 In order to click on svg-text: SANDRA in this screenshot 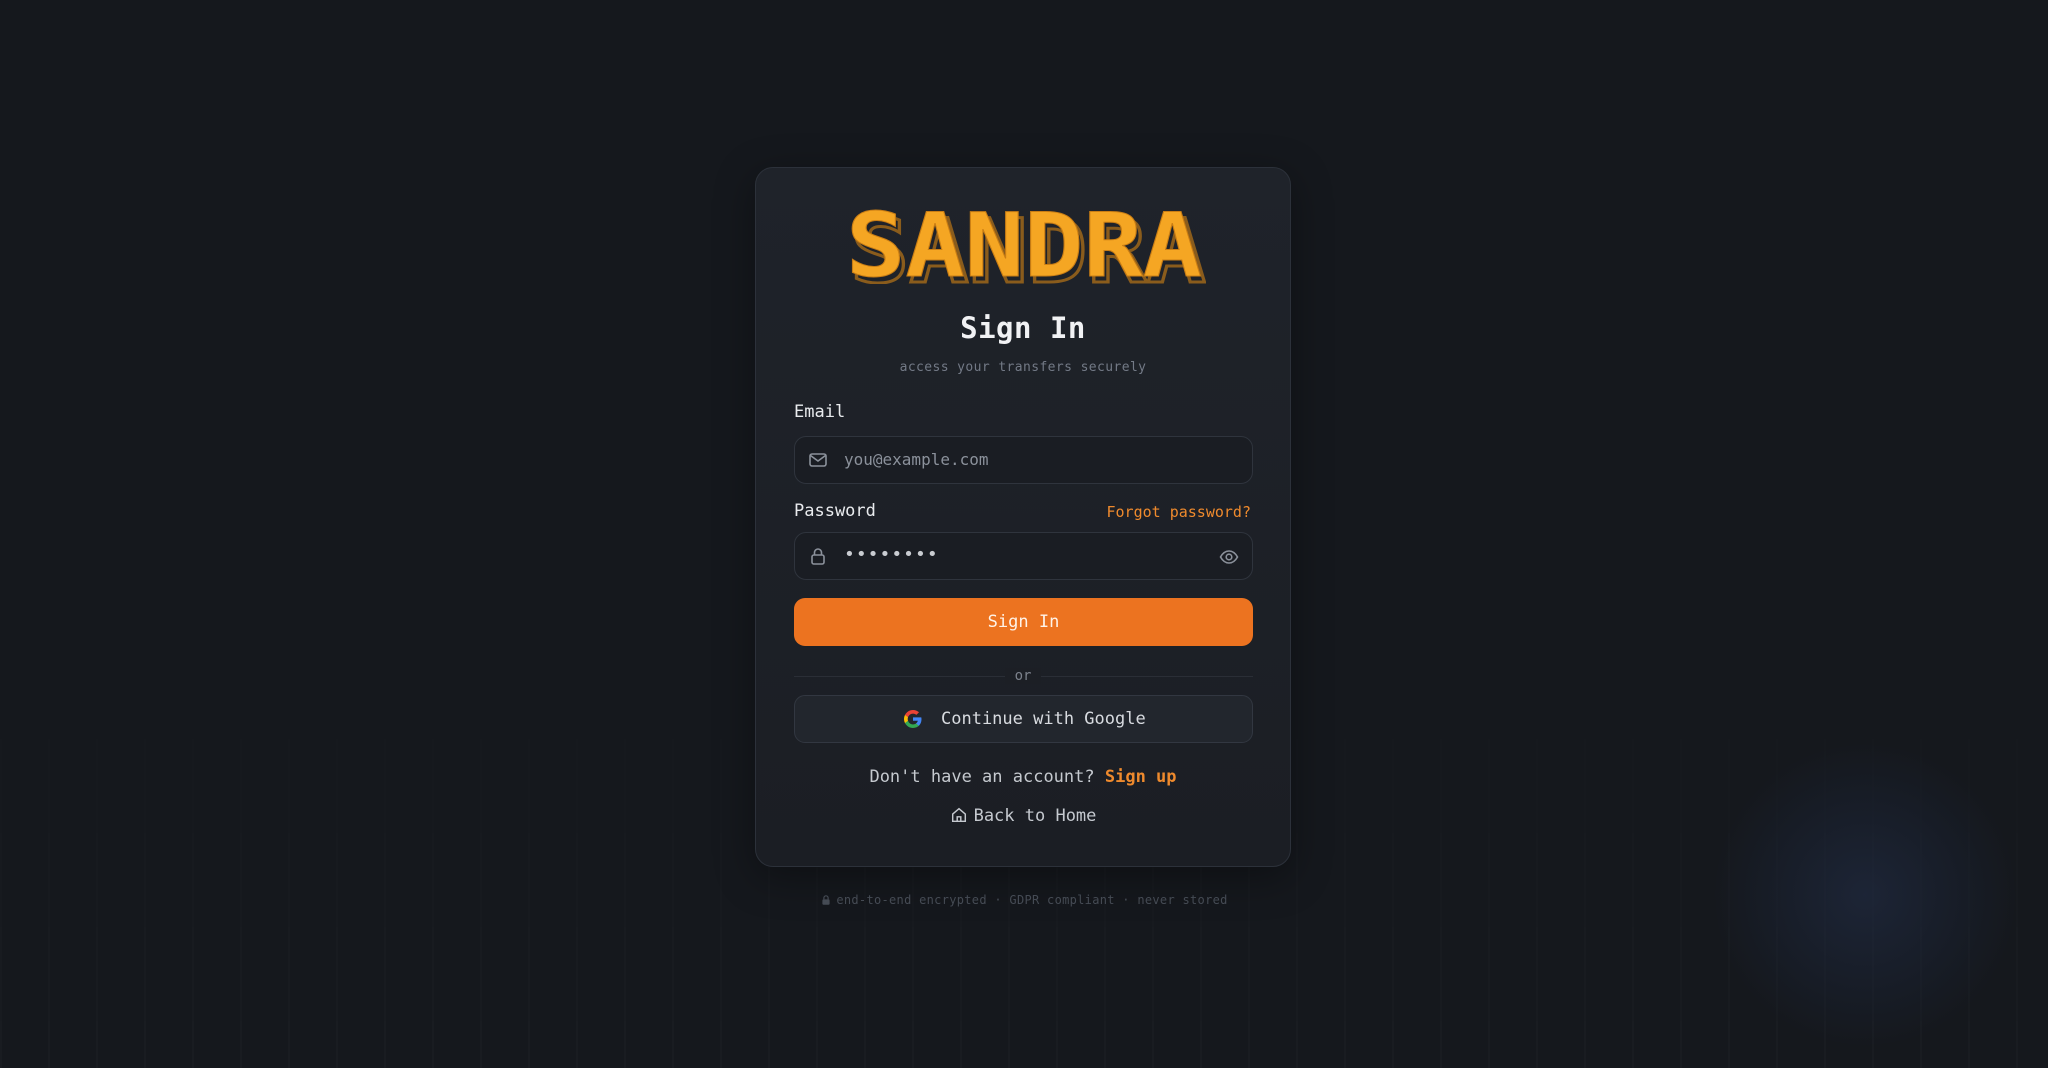, I will do `click(1024, 244)`.